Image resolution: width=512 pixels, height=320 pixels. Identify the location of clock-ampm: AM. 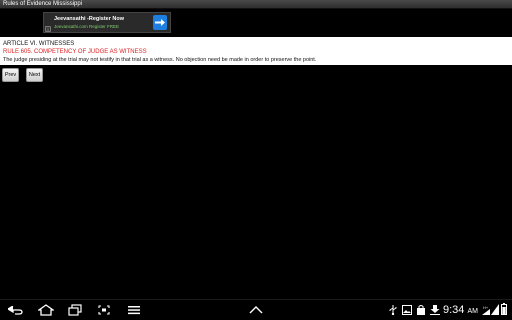
(472, 311).